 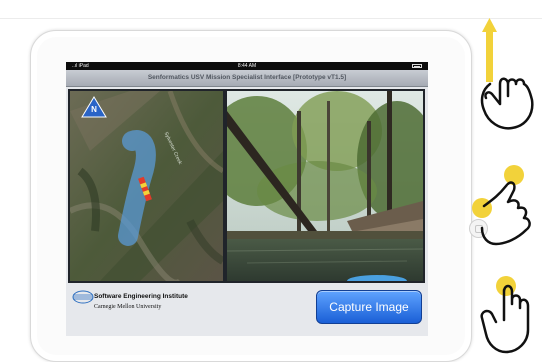 I want to click on swipe-up-hand-icon, so click(x=507, y=74).